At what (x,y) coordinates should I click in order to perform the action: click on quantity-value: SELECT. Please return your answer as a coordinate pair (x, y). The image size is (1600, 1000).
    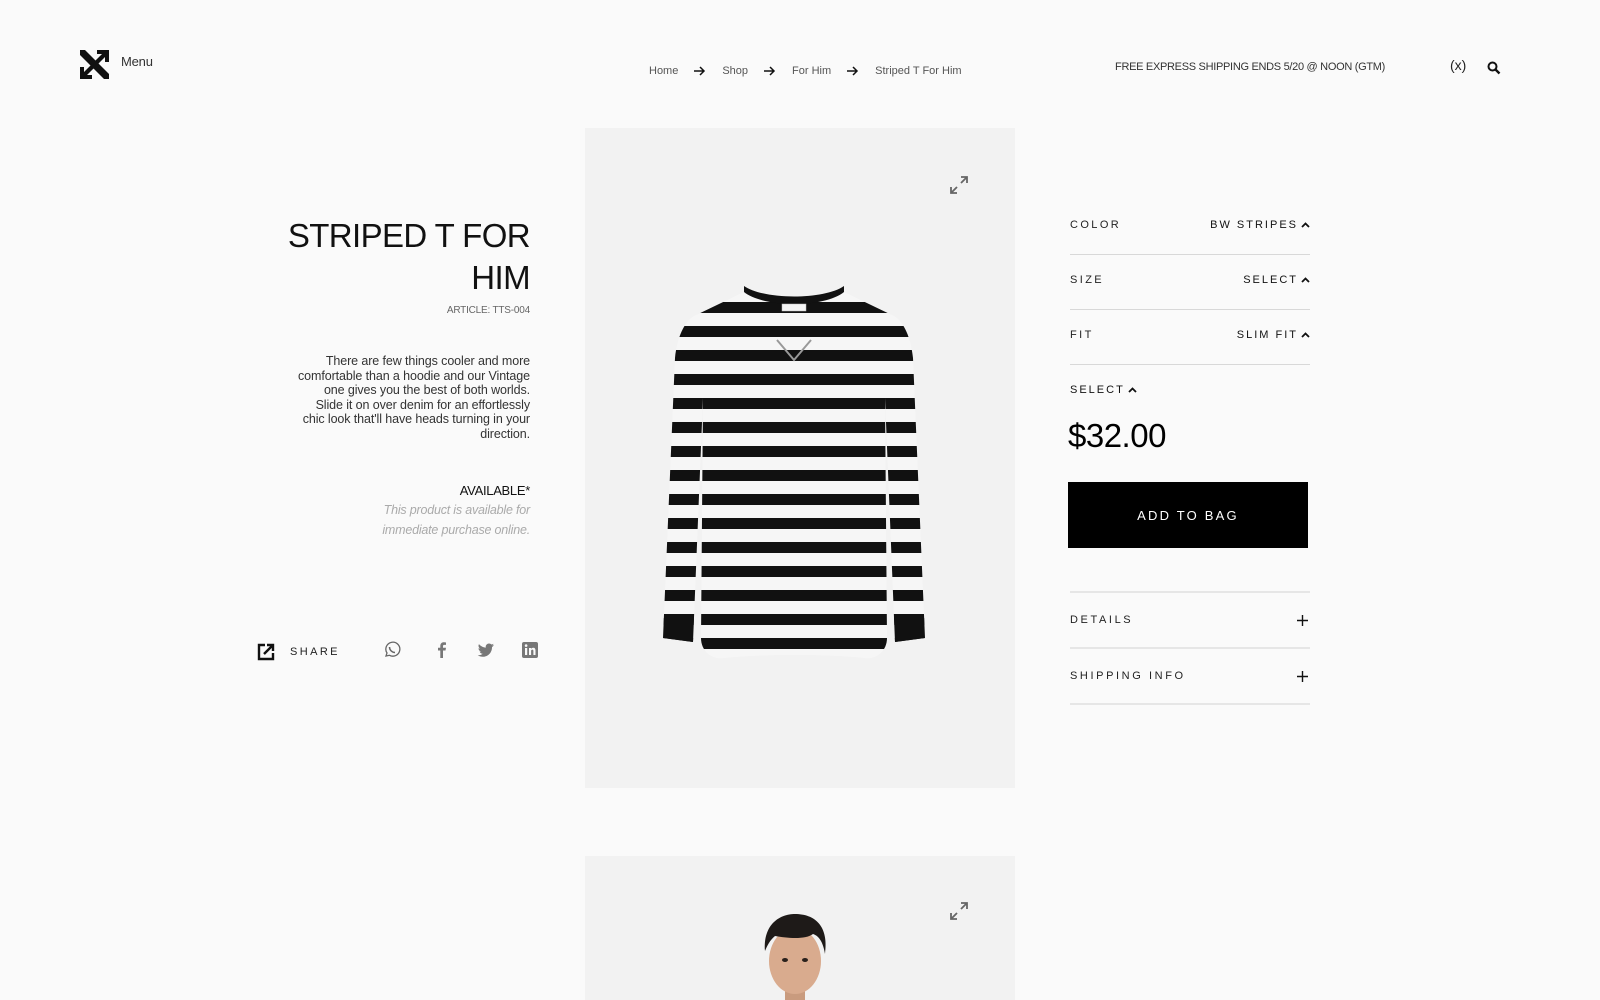
    Looking at the image, I should click on (1097, 390).